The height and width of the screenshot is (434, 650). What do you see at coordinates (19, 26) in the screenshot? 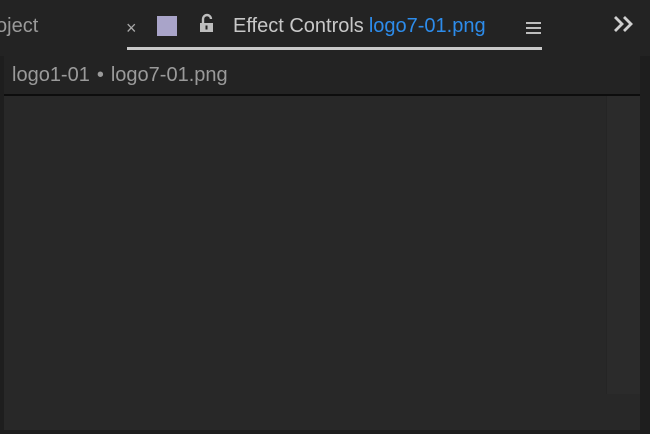
I see `tab-project: oject` at bounding box center [19, 26].